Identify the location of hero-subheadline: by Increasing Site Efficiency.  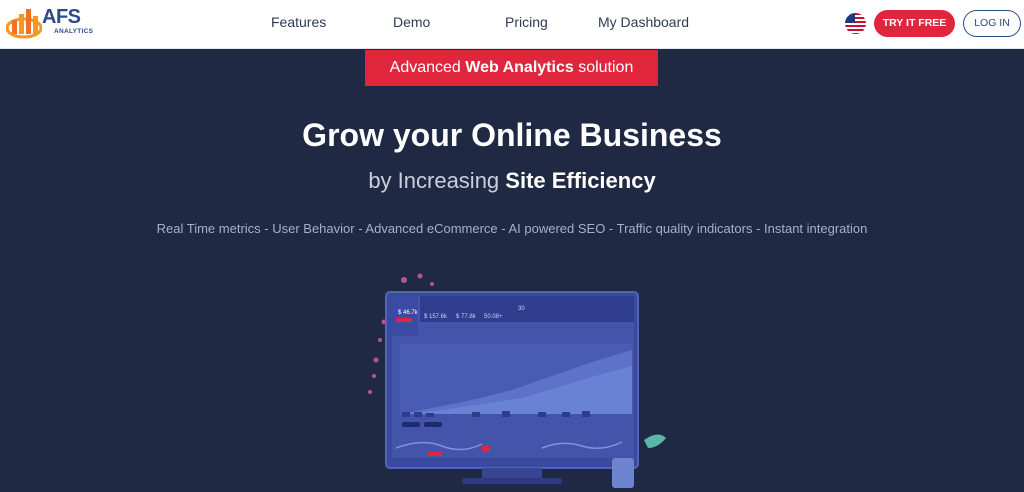
(512, 181).